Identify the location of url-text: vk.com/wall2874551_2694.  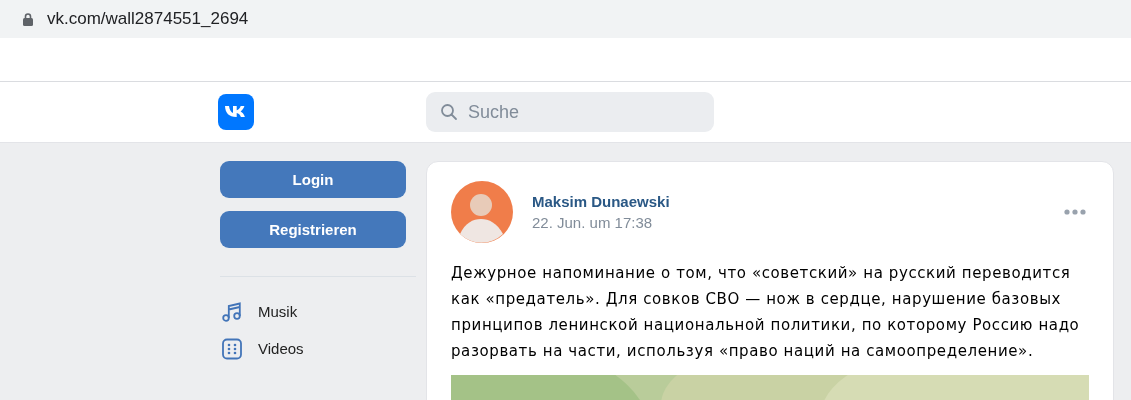
(148, 19).